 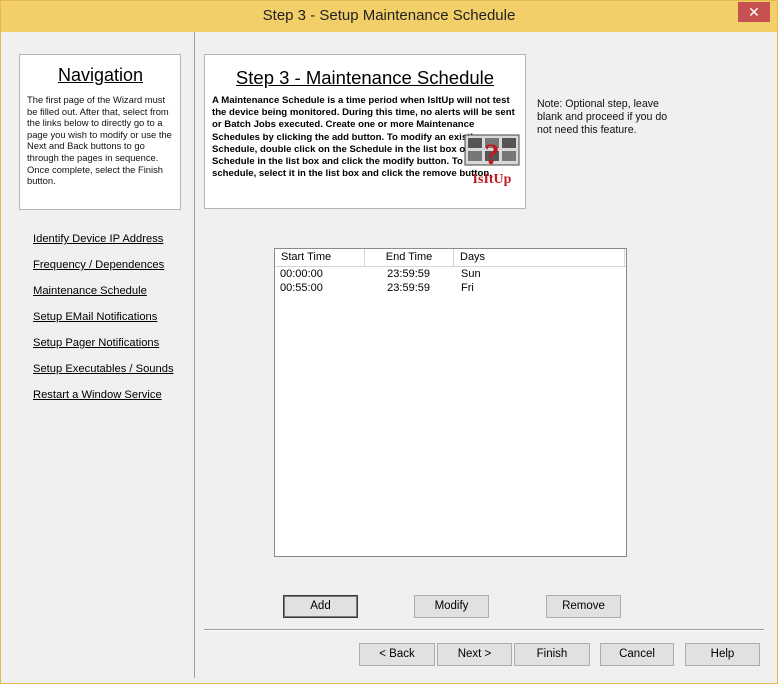 What do you see at coordinates (722, 654) in the screenshot?
I see `help-button: Help` at bounding box center [722, 654].